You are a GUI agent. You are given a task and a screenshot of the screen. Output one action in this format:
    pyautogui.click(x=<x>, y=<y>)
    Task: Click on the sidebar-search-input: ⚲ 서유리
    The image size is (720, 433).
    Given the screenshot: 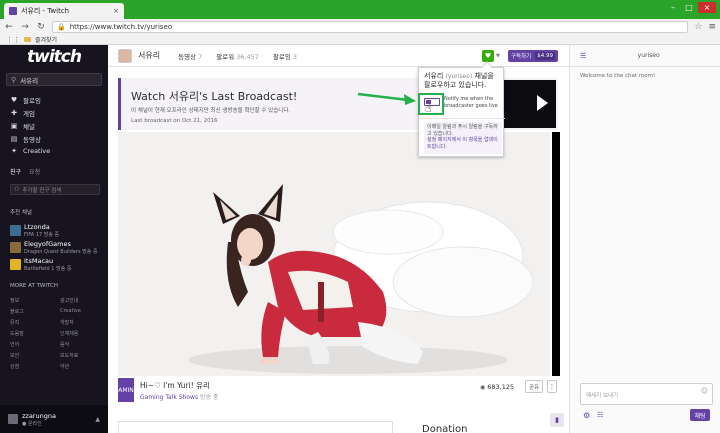 What is the action you would take?
    pyautogui.click(x=54, y=79)
    